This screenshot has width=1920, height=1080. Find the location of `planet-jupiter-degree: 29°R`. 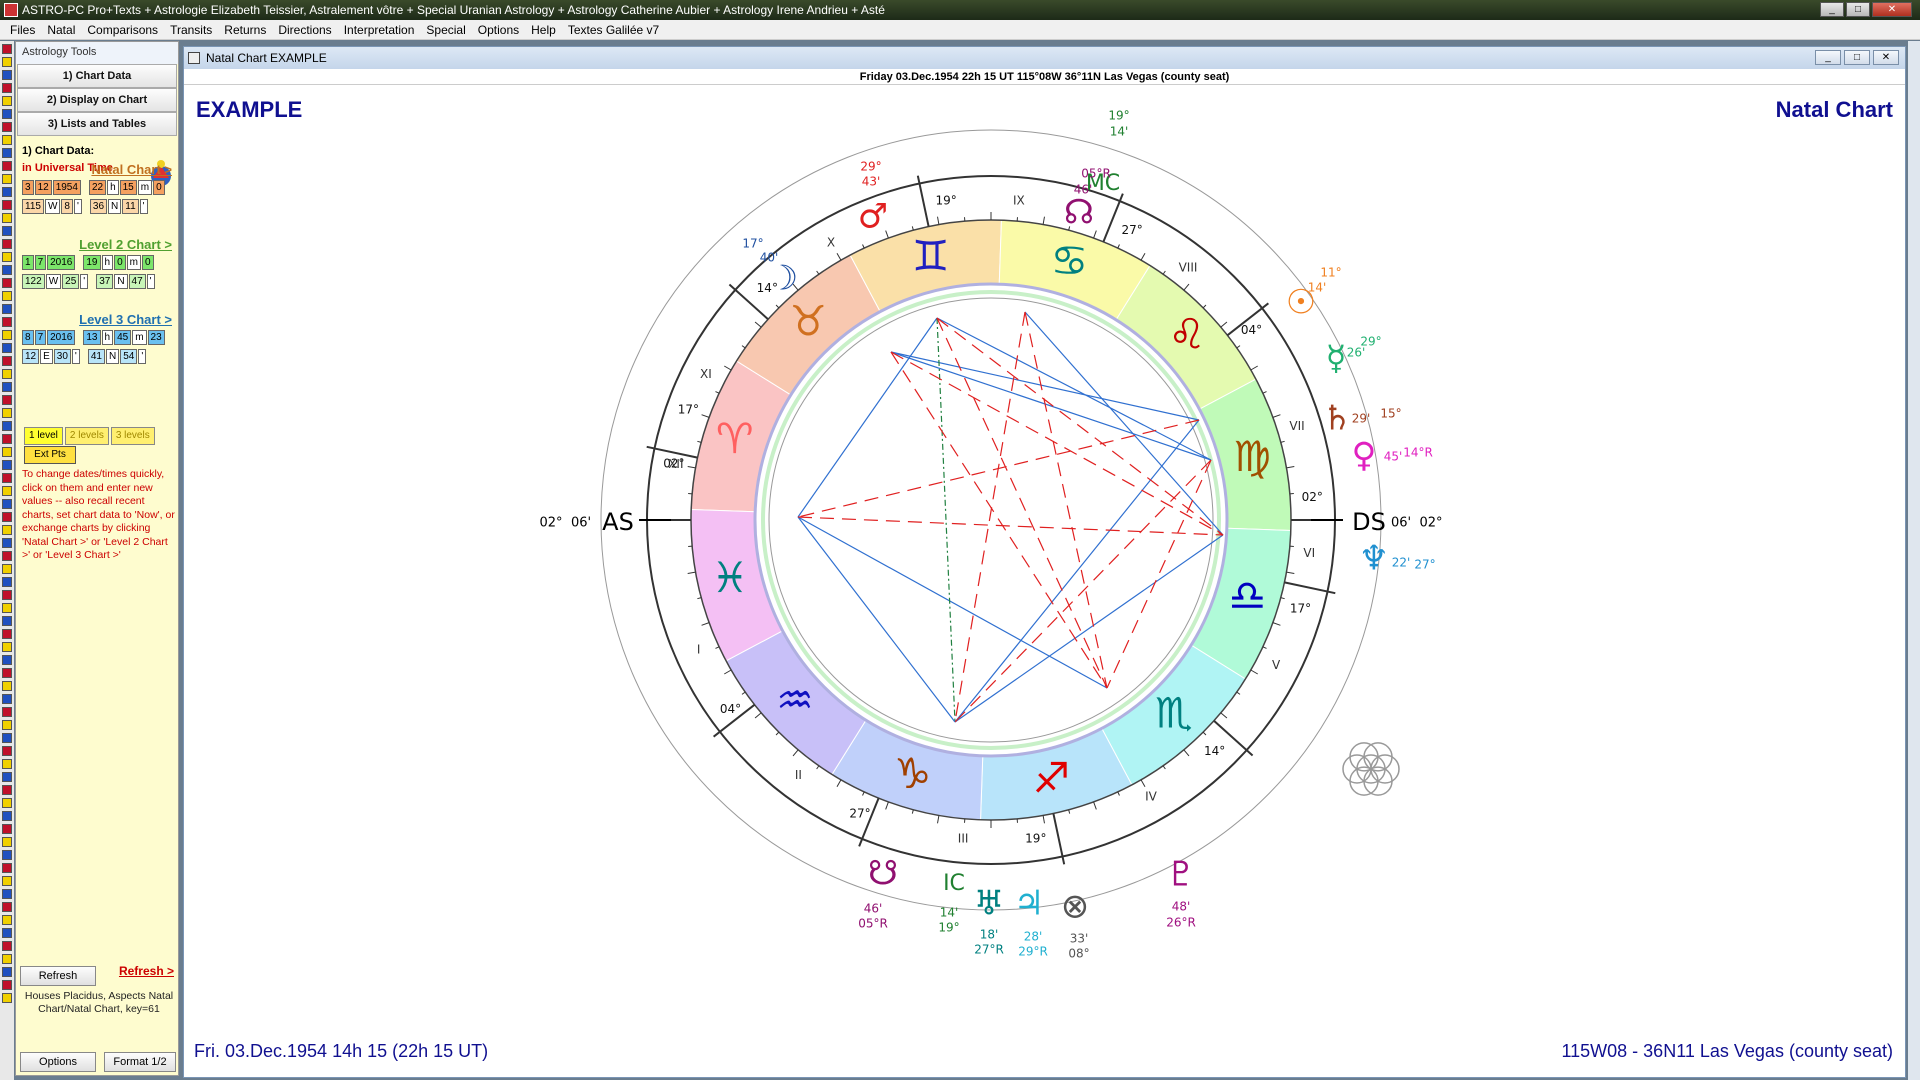

planet-jupiter-degree: 29°R is located at coordinates (1033, 952).